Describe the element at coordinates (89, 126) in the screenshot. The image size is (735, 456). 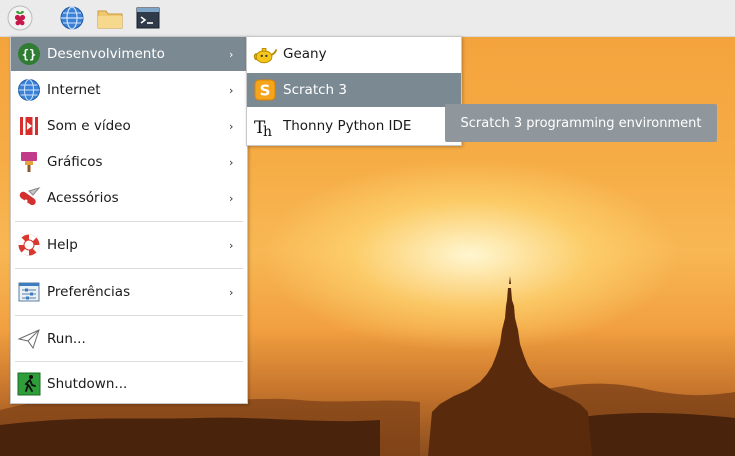
I see `menu-item-label: Som e vídeo` at that location.